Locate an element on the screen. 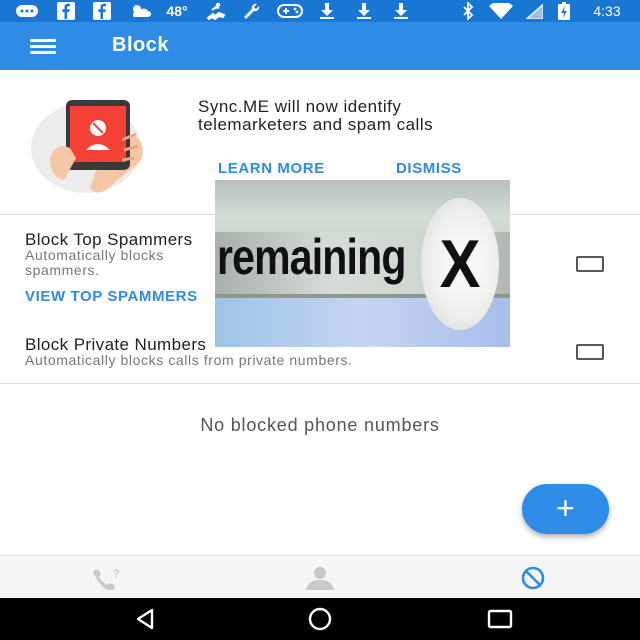 The width and height of the screenshot is (640, 640). unknown-caller-icon: ? is located at coordinates (106, 579).